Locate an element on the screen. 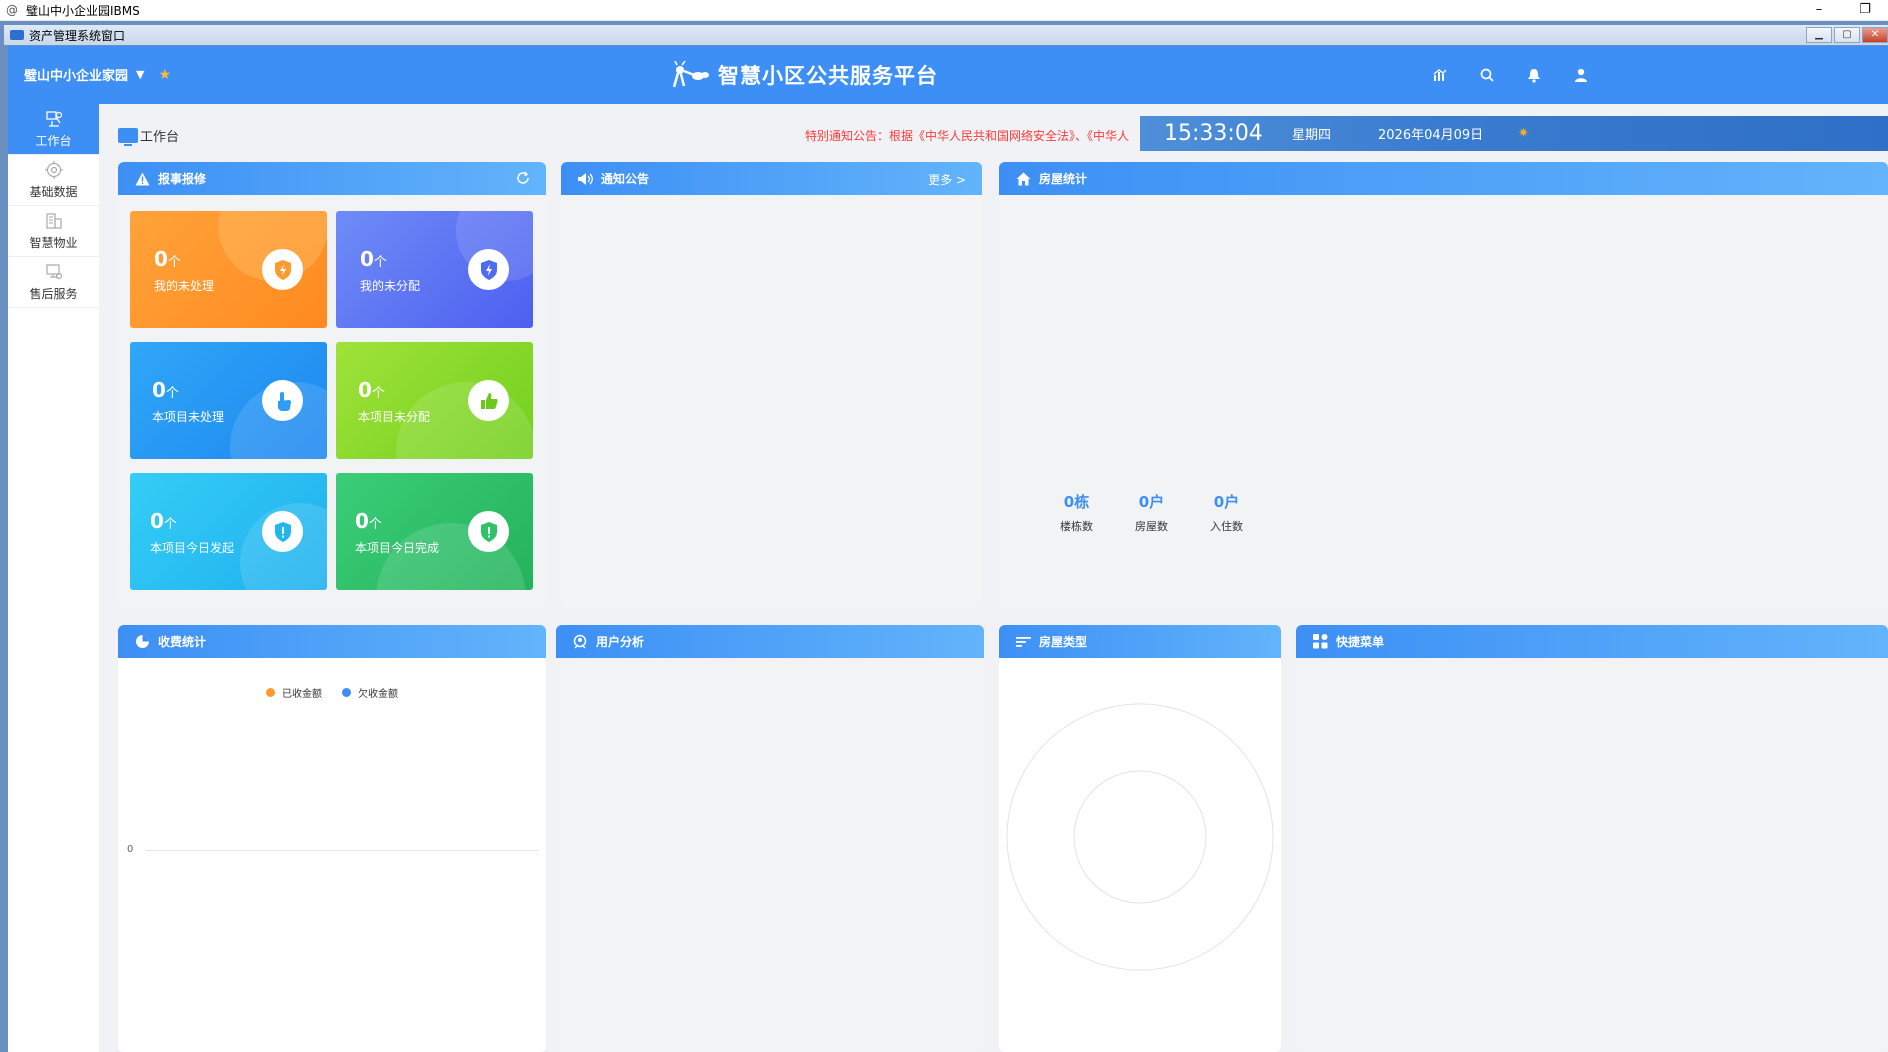 The width and height of the screenshot is (1888, 1052). sidebar-item-label: 基础数据 is located at coordinates (53, 192).